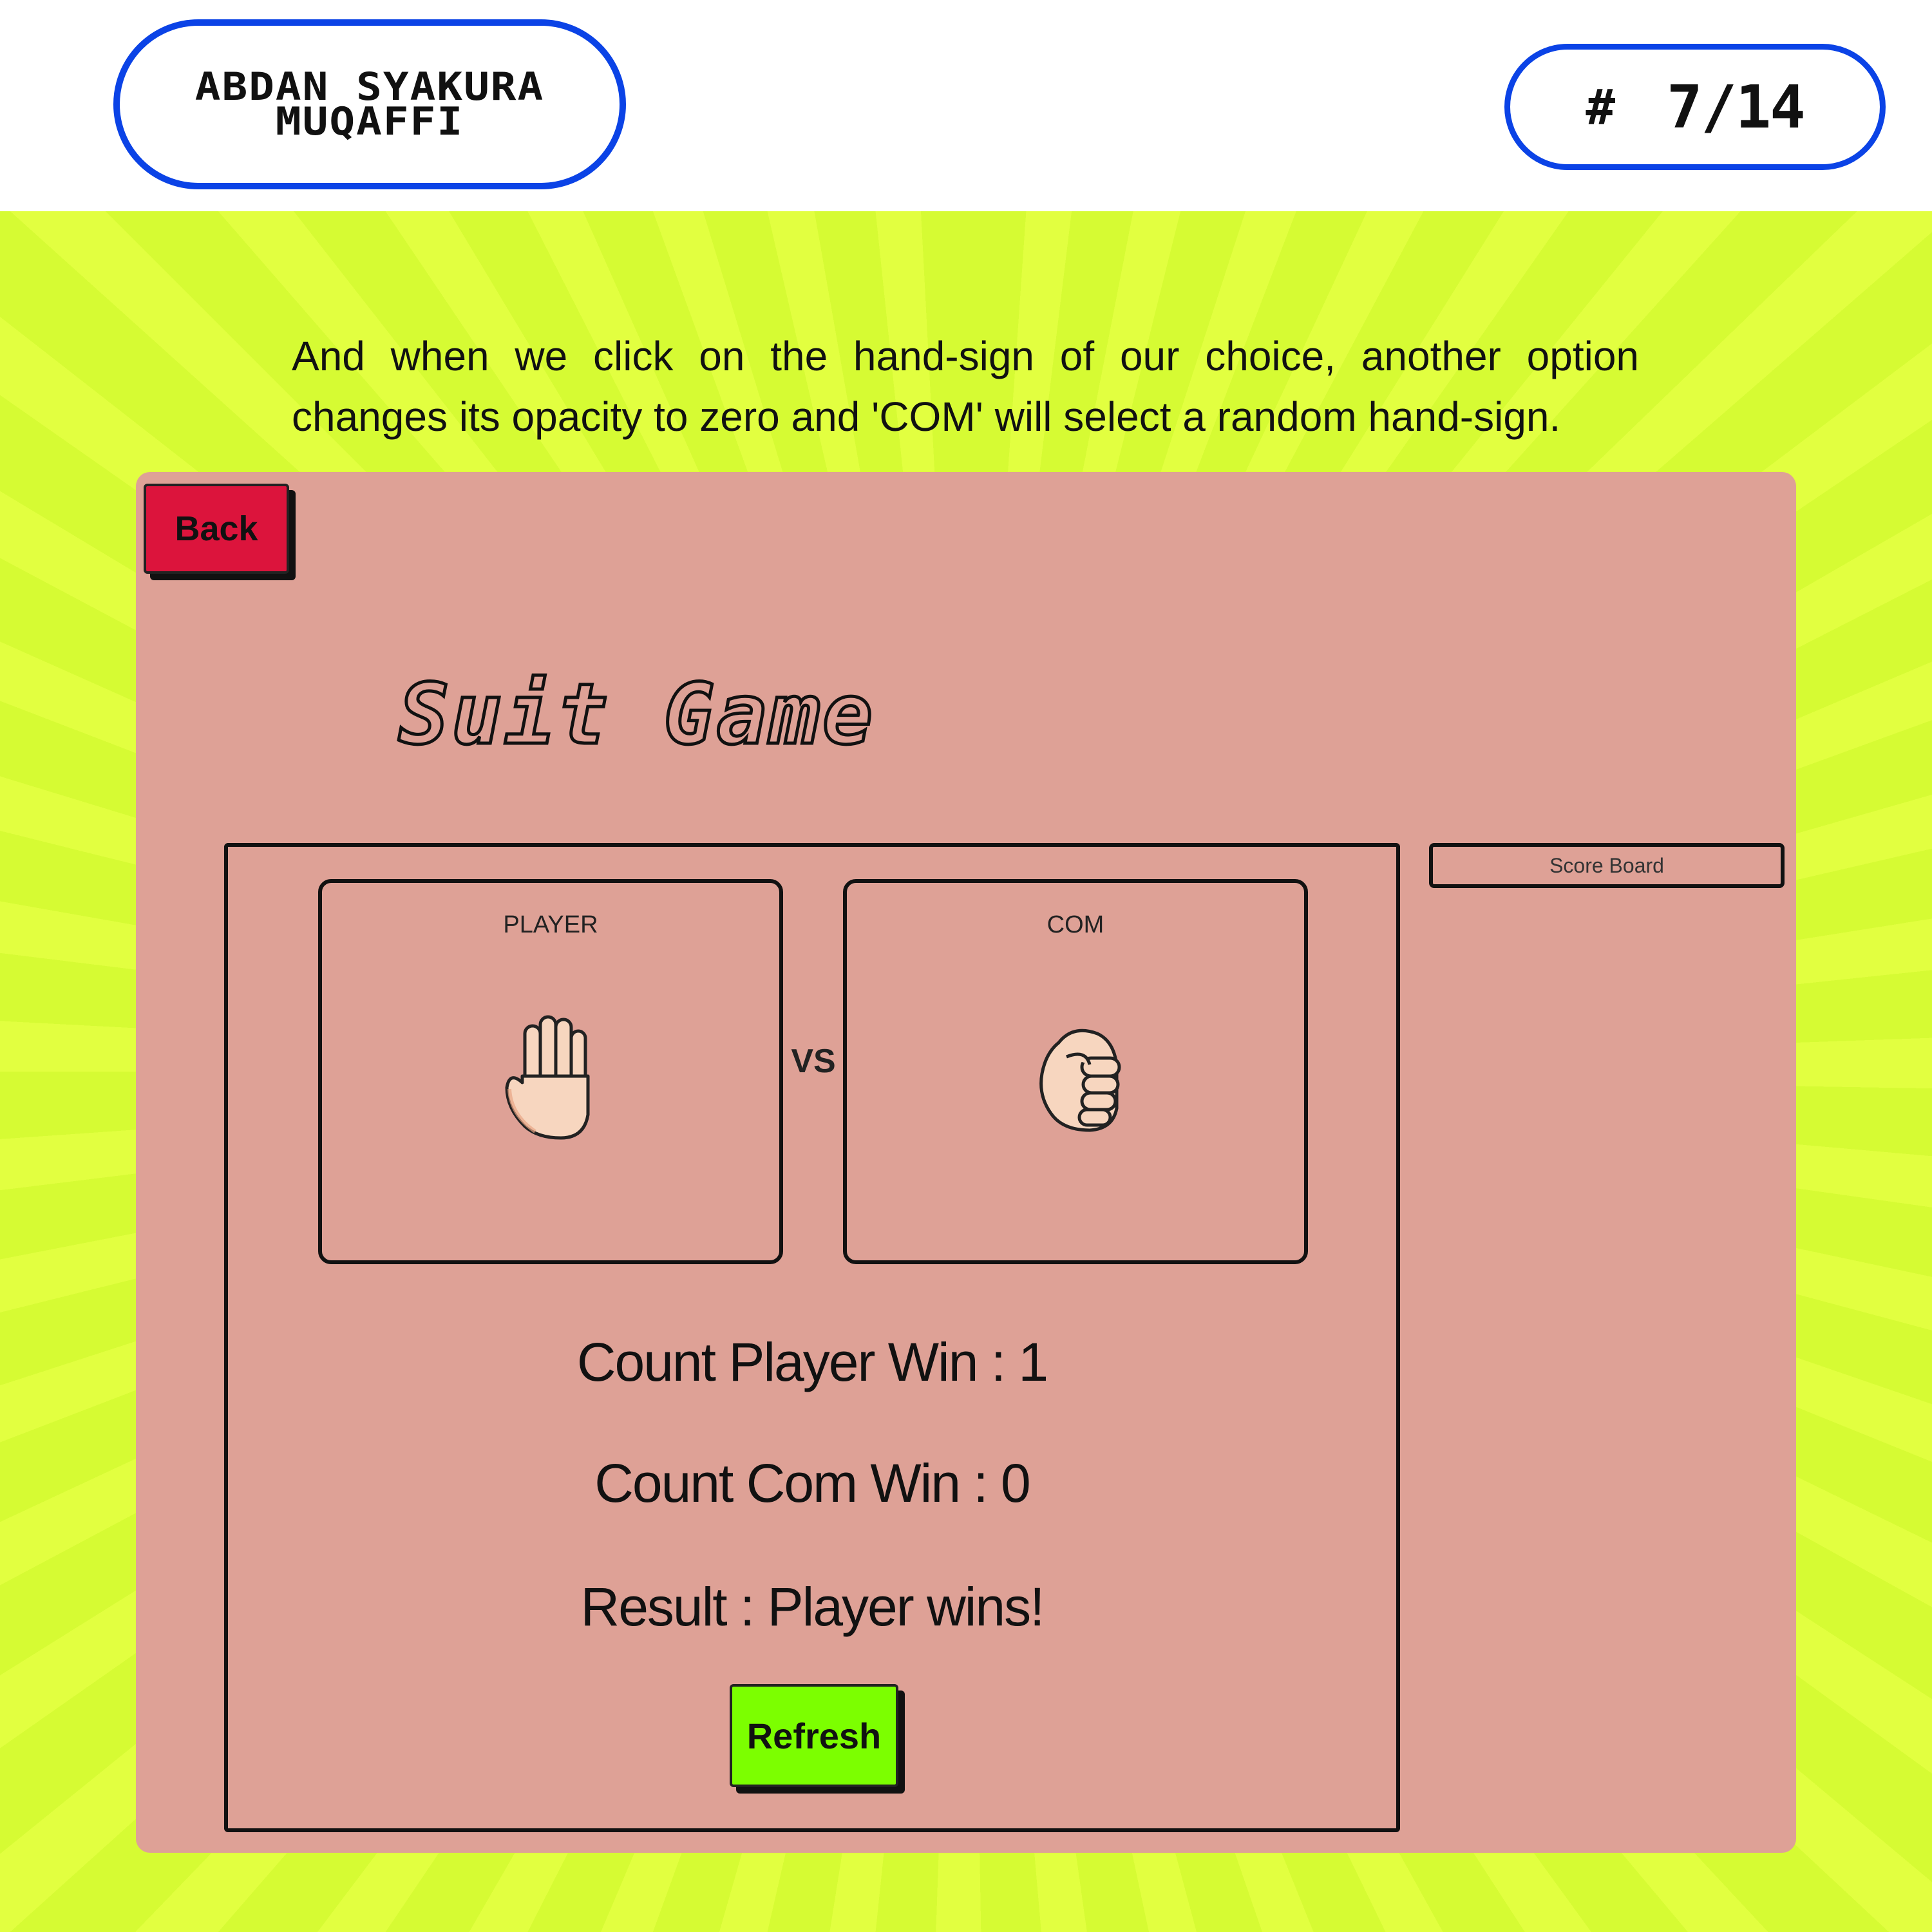  What do you see at coordinates (1601, 107) in the screenshot?
I see `page-hash: #` at bounding box center [1601, 107].